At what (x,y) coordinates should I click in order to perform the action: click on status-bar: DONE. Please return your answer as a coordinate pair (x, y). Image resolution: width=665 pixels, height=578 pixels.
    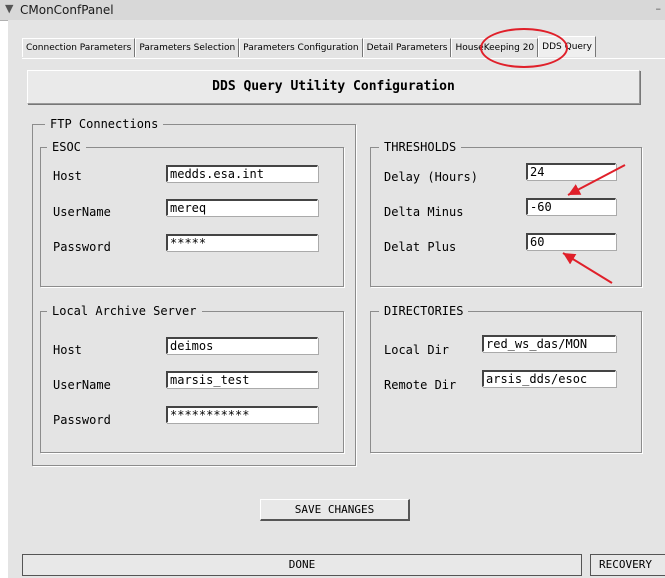
    Looking at the image, I should click on (302, 565).